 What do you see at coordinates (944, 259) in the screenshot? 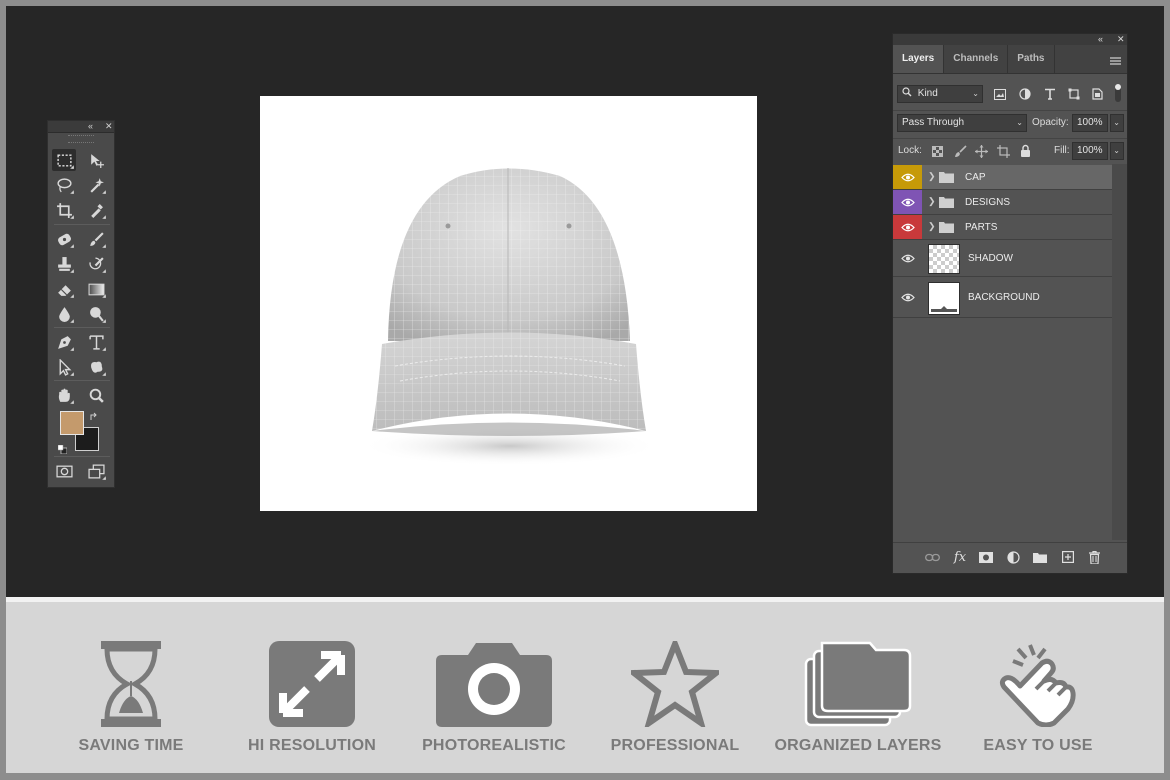
I see `layer-thumbnail-transparent` at bounding box center [944, 259].